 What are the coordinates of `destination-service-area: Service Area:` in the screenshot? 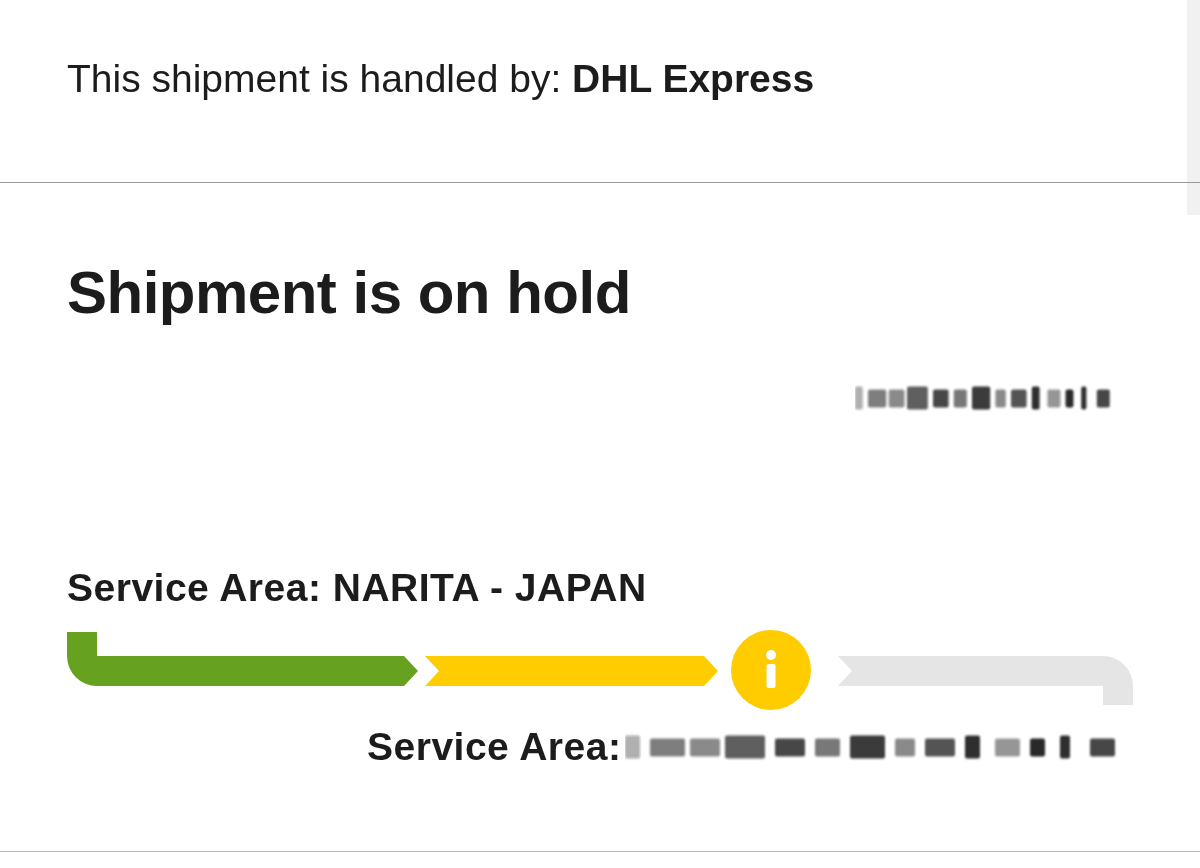 It's located at (494, 747).